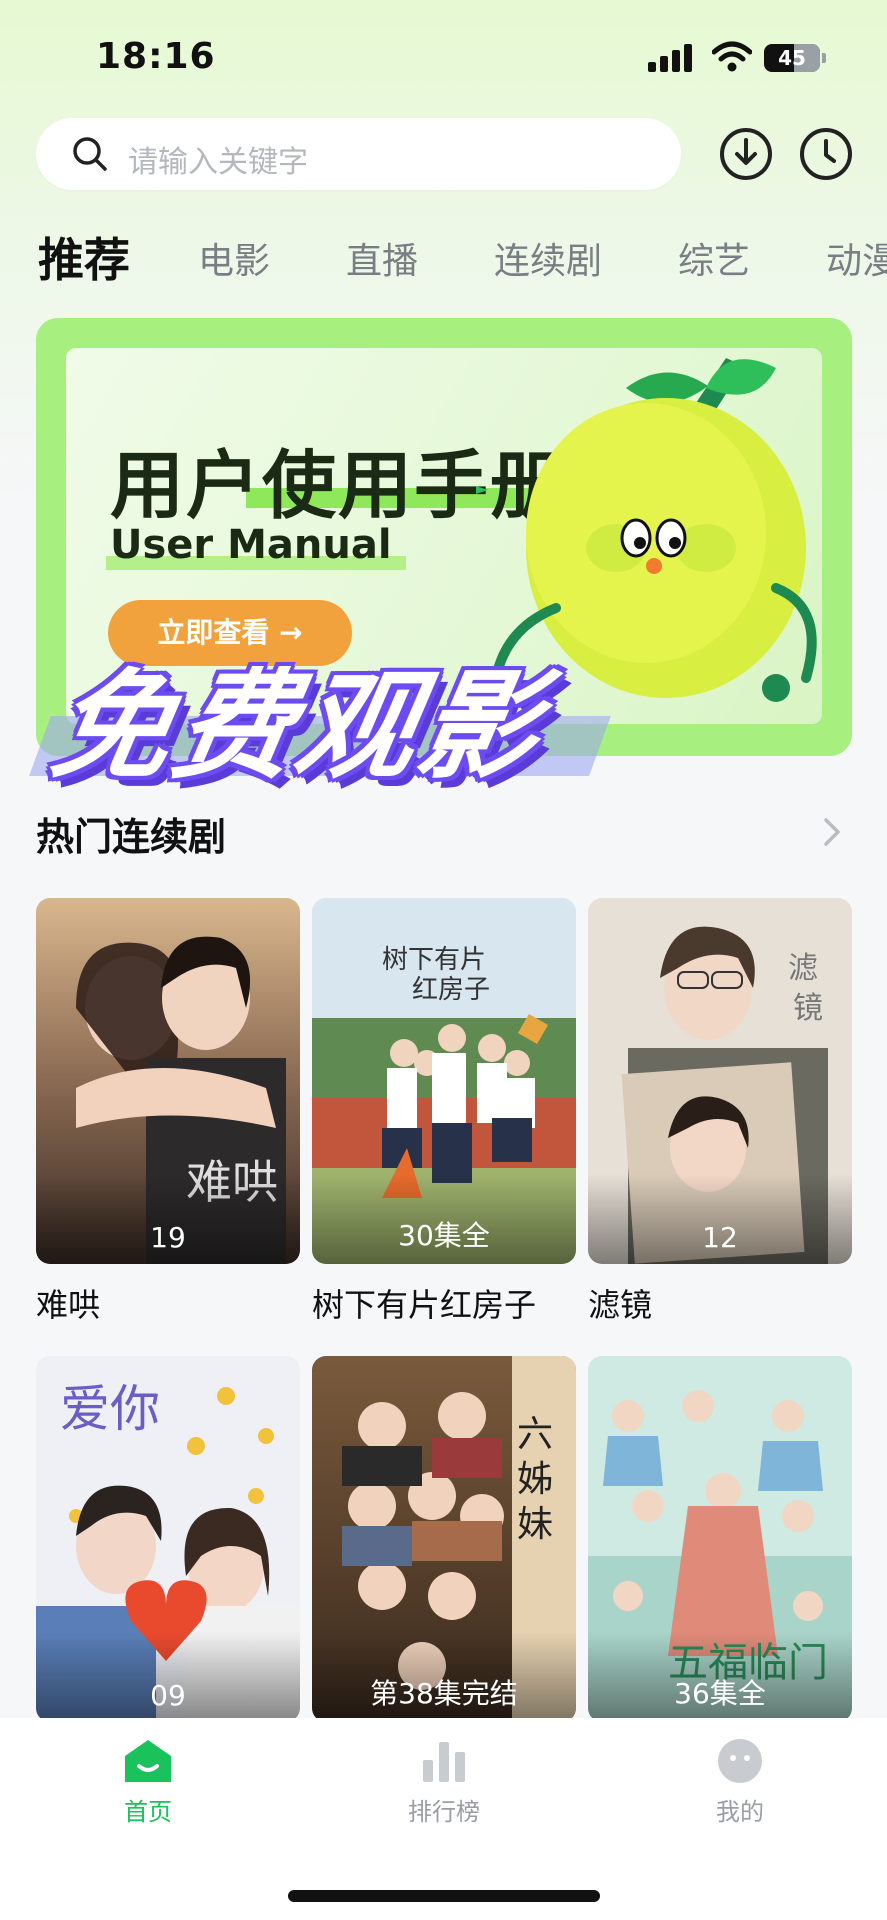  Describe the element at coordinates (720, 1539) in the screenshot. I see `drama-poster: 五福临门 36集全` at that location.